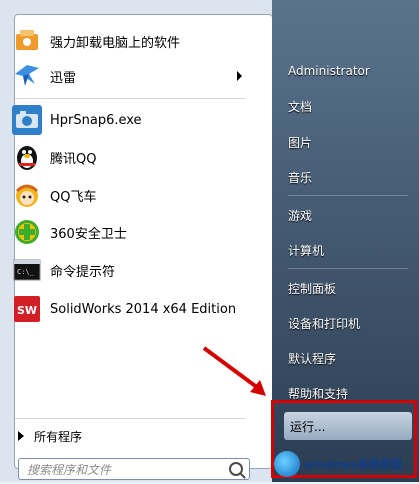  I want to click on place-documents: 文档, so click(300, 106).